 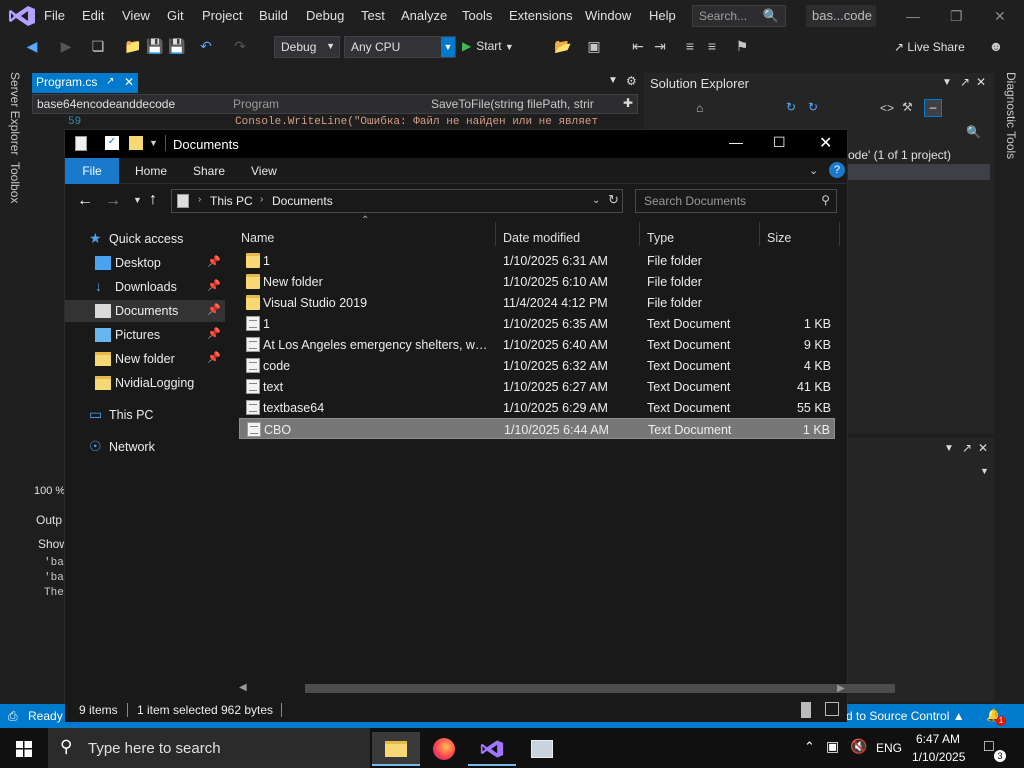 What do you see at coordinates (396, 749) in the screenshot?
I see `file-explorer-taskbar-button` at bounding box center [396, 749].